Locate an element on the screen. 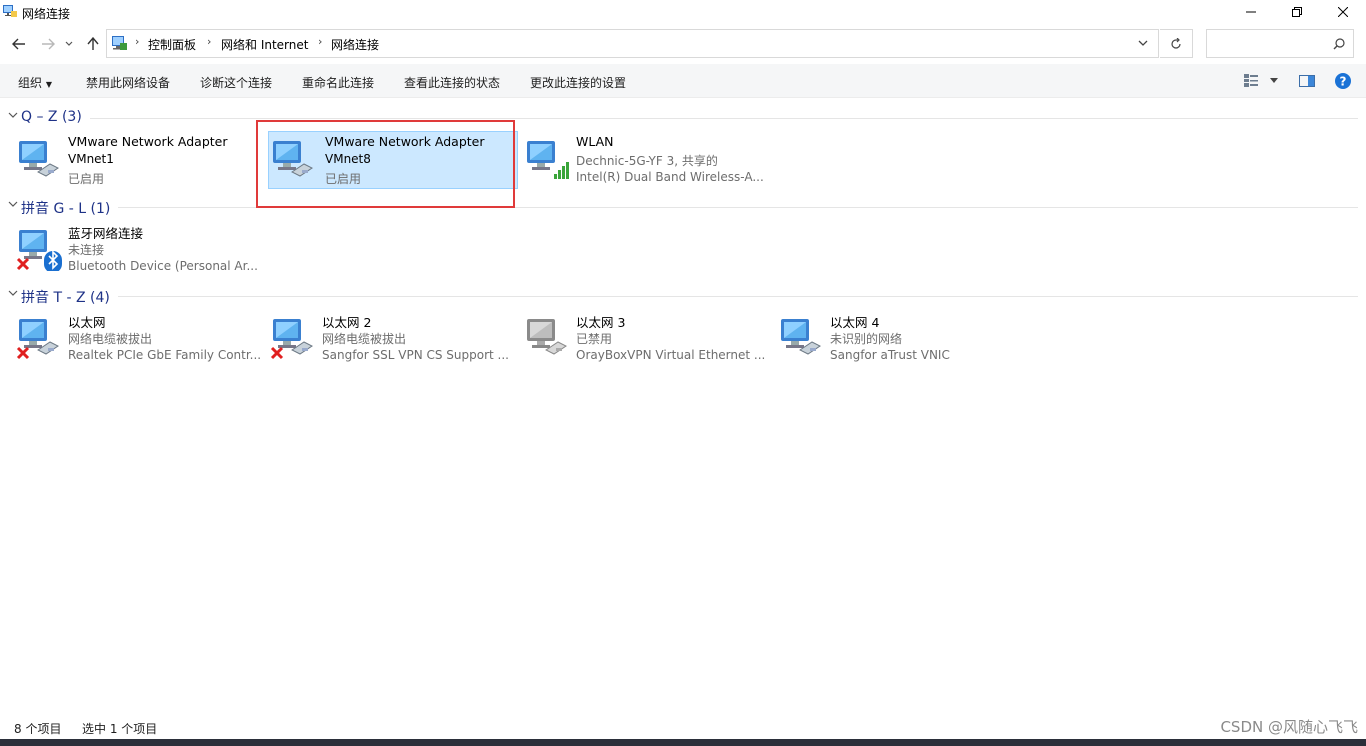 Image resolution: width=1366 pixels, height=746 pixels. disable-device-button: 禁用此网络设备 is located at coordinates (128, 82).